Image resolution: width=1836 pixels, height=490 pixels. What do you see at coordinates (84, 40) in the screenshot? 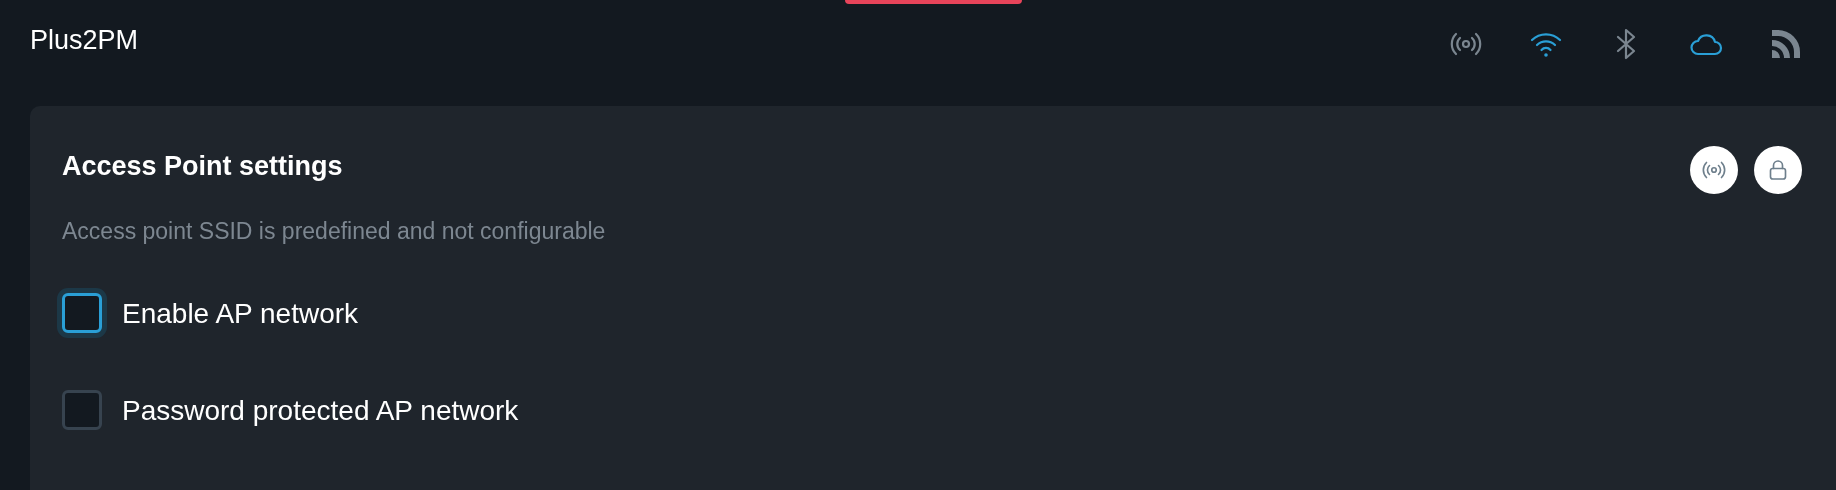
I see `app-title: Plus2PM` at bounding box center [84, 40].